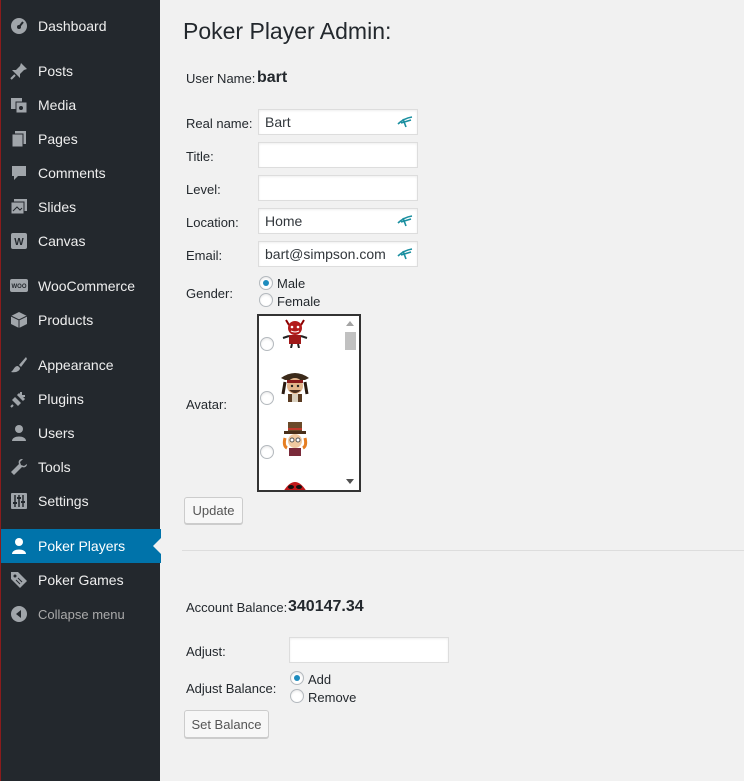 The height and width of the screenshot is (781, 744). What do you see at coordinates (326, 606) in the screenshot?
I see `account-balance-value: 340147.34` at bounding box center [326, 606].